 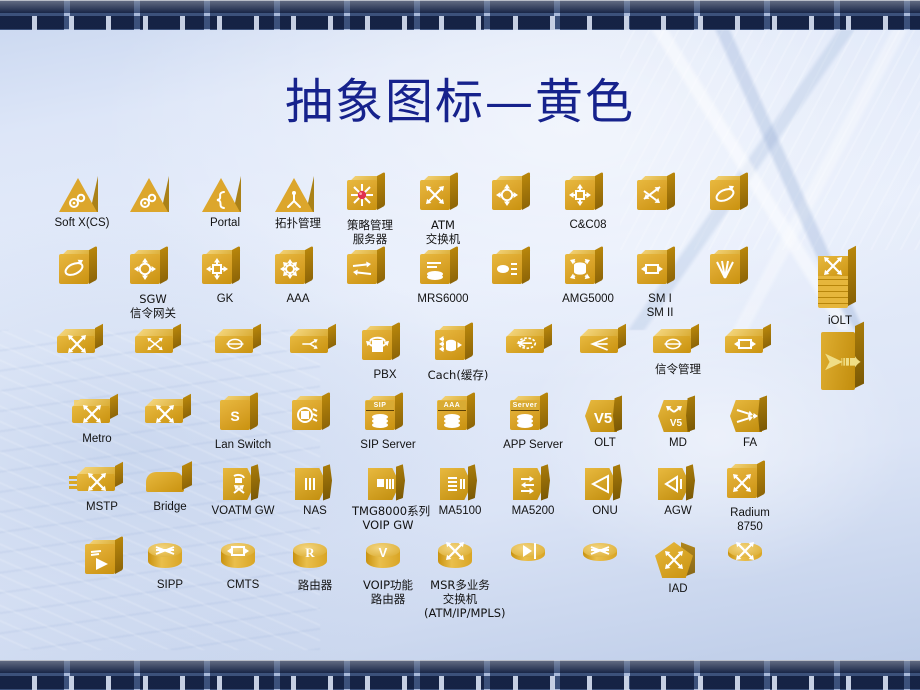 What do you see at coordinates (391, 498) in the screenshot?
I see `icon-tmg8000: TMG8000系列 VOIP GW` at bounding box center [391, 498].